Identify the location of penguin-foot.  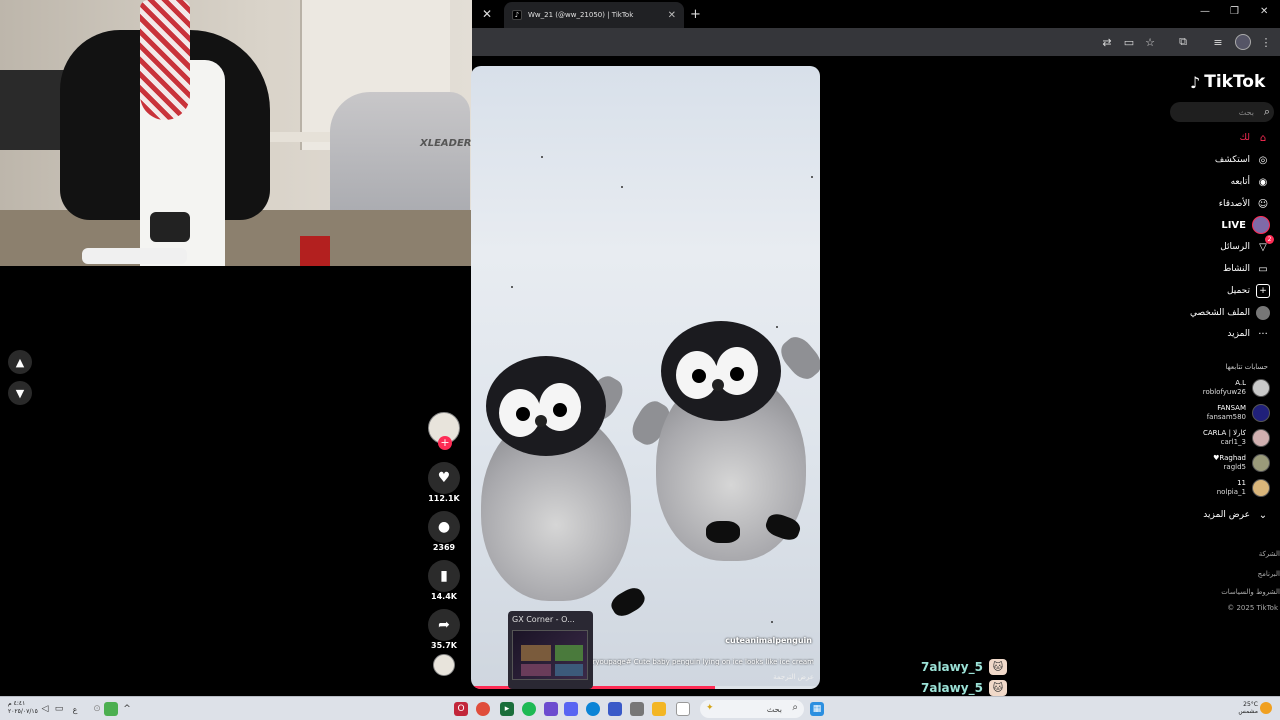
(628, 602).